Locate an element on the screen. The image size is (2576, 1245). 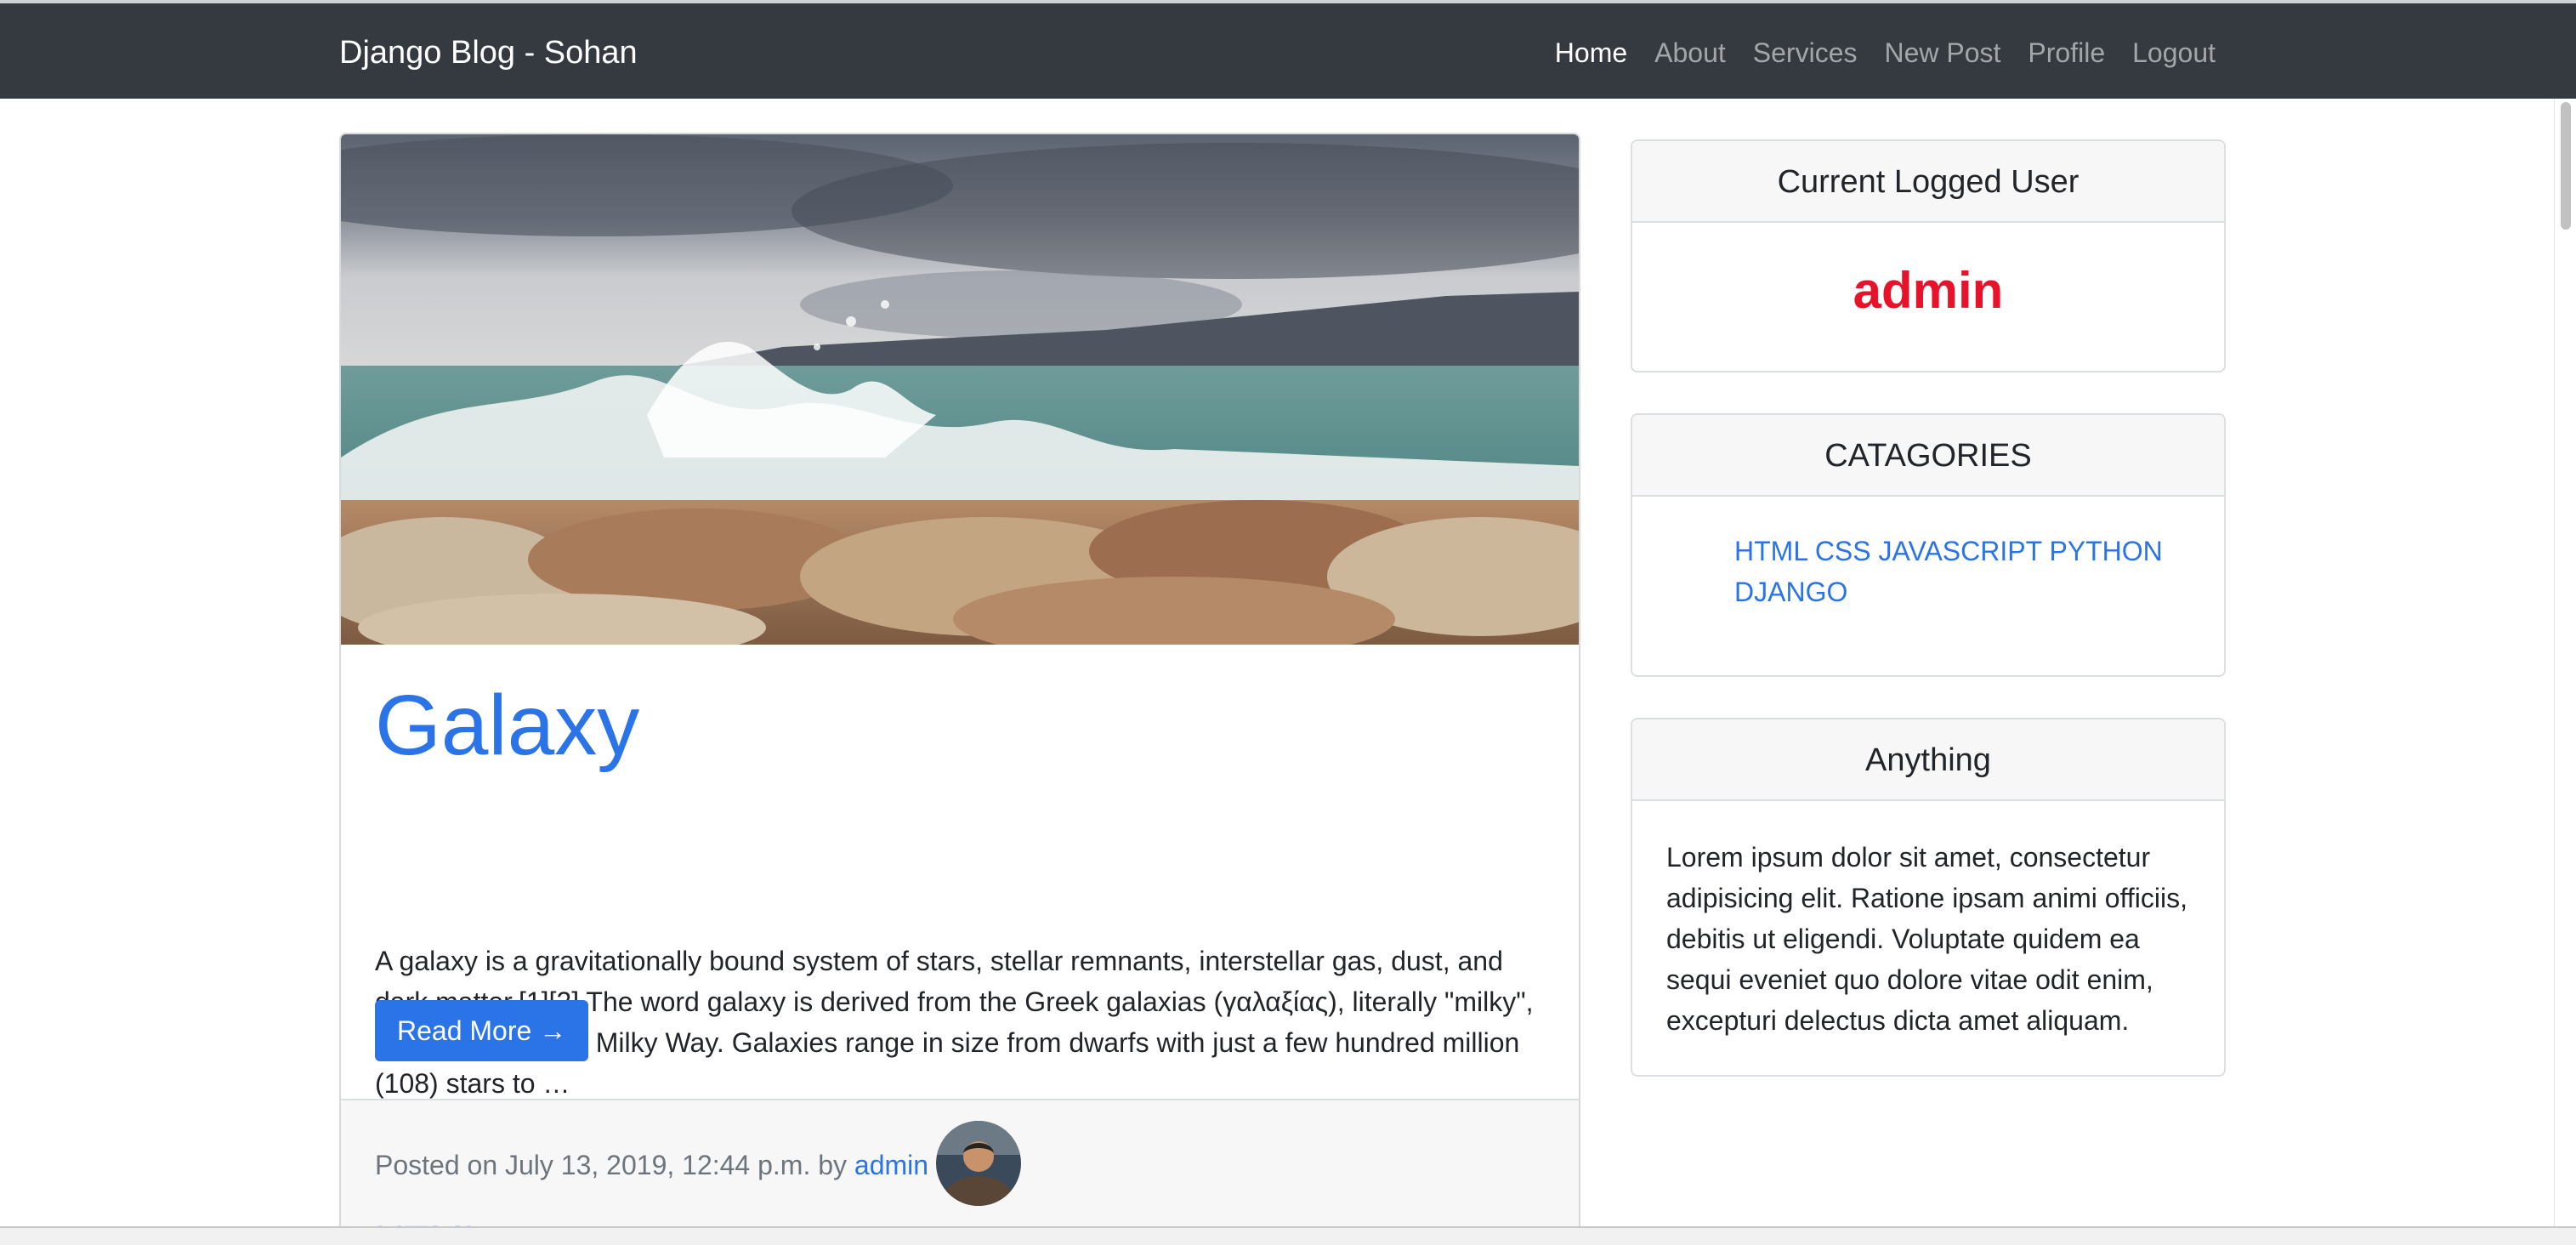
current-user-card: Current Logged User admin is located at coordinates (1928, 255).